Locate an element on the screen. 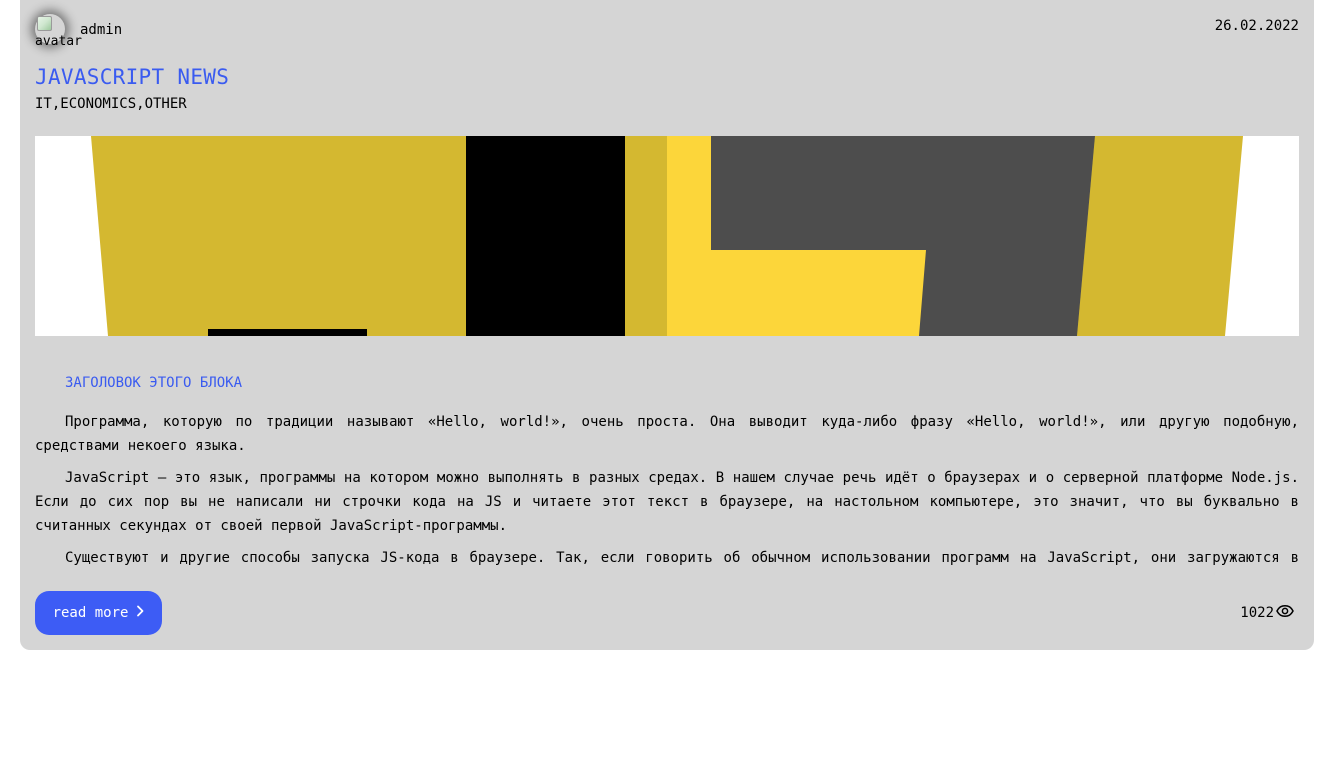 This screenshot has width=1334, height=768. post-author: avatar admin is located at coordinates (78, 31).